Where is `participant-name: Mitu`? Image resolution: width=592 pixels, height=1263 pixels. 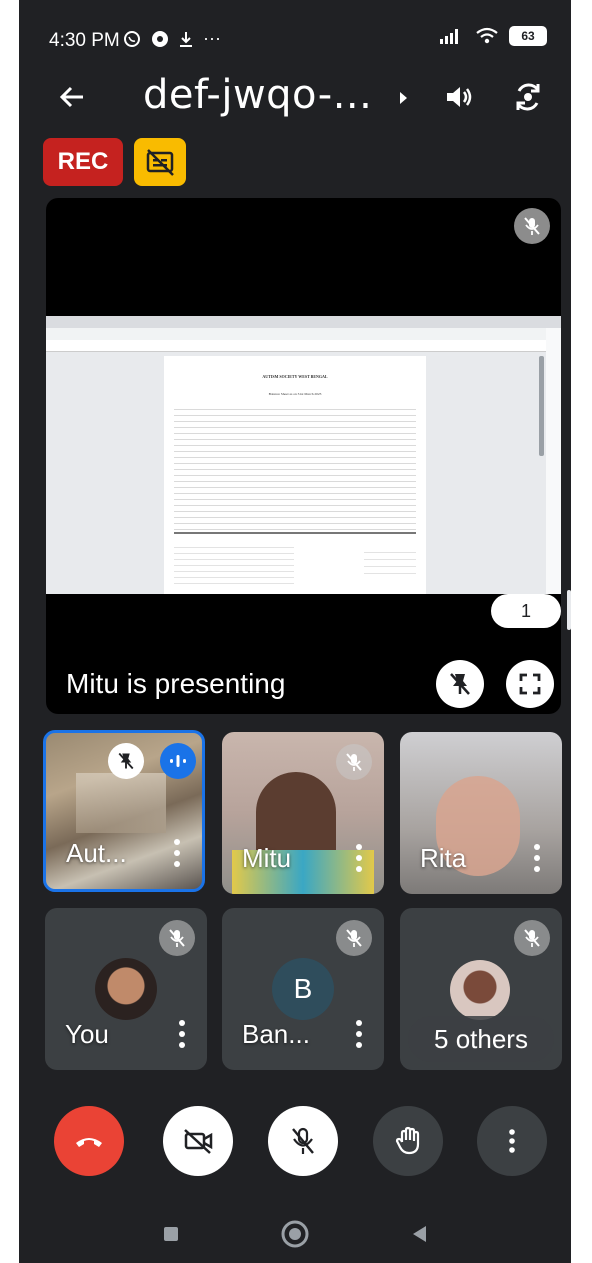 participant-name: Mitu is located at coordinates (267, 858).